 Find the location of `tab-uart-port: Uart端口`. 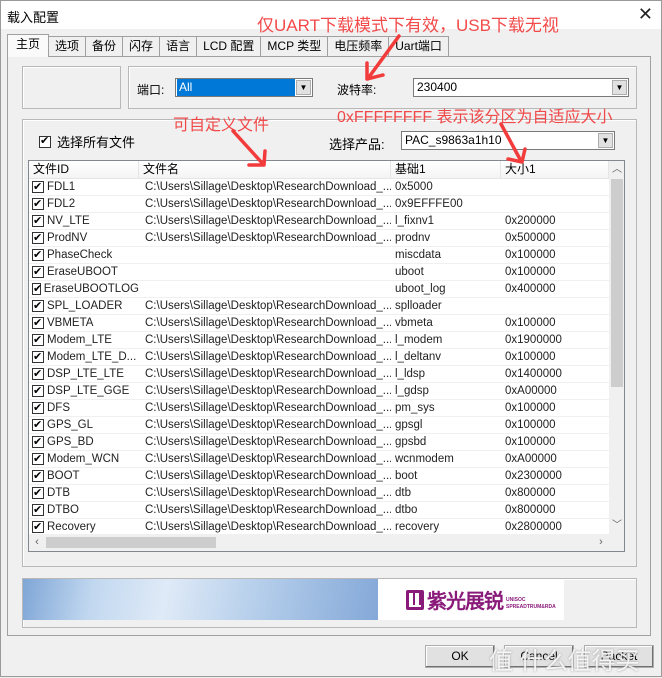

tab-uart-port: Uart端口 is located at coordinates (418, 46).